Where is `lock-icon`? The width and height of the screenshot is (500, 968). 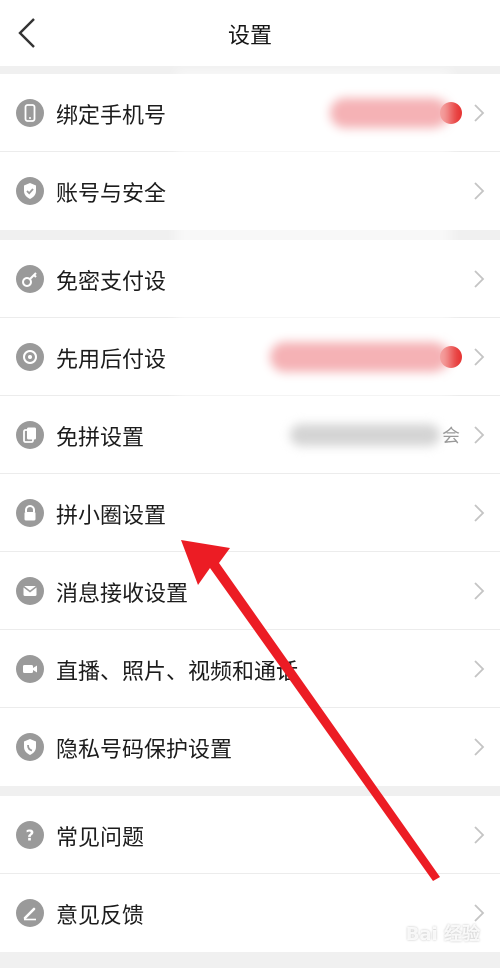
lock-icon is located at coordinates (30, 513).